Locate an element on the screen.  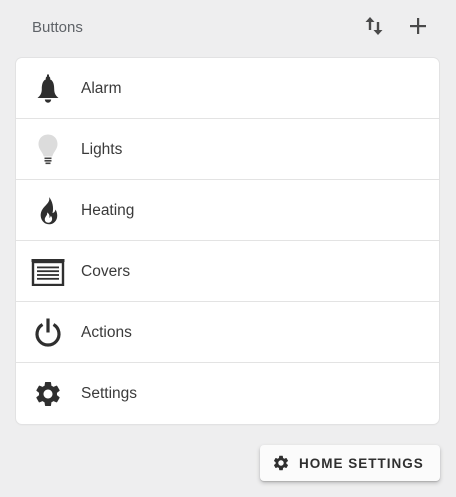
list-item-label: Settings is located at coordinates (109, 393).